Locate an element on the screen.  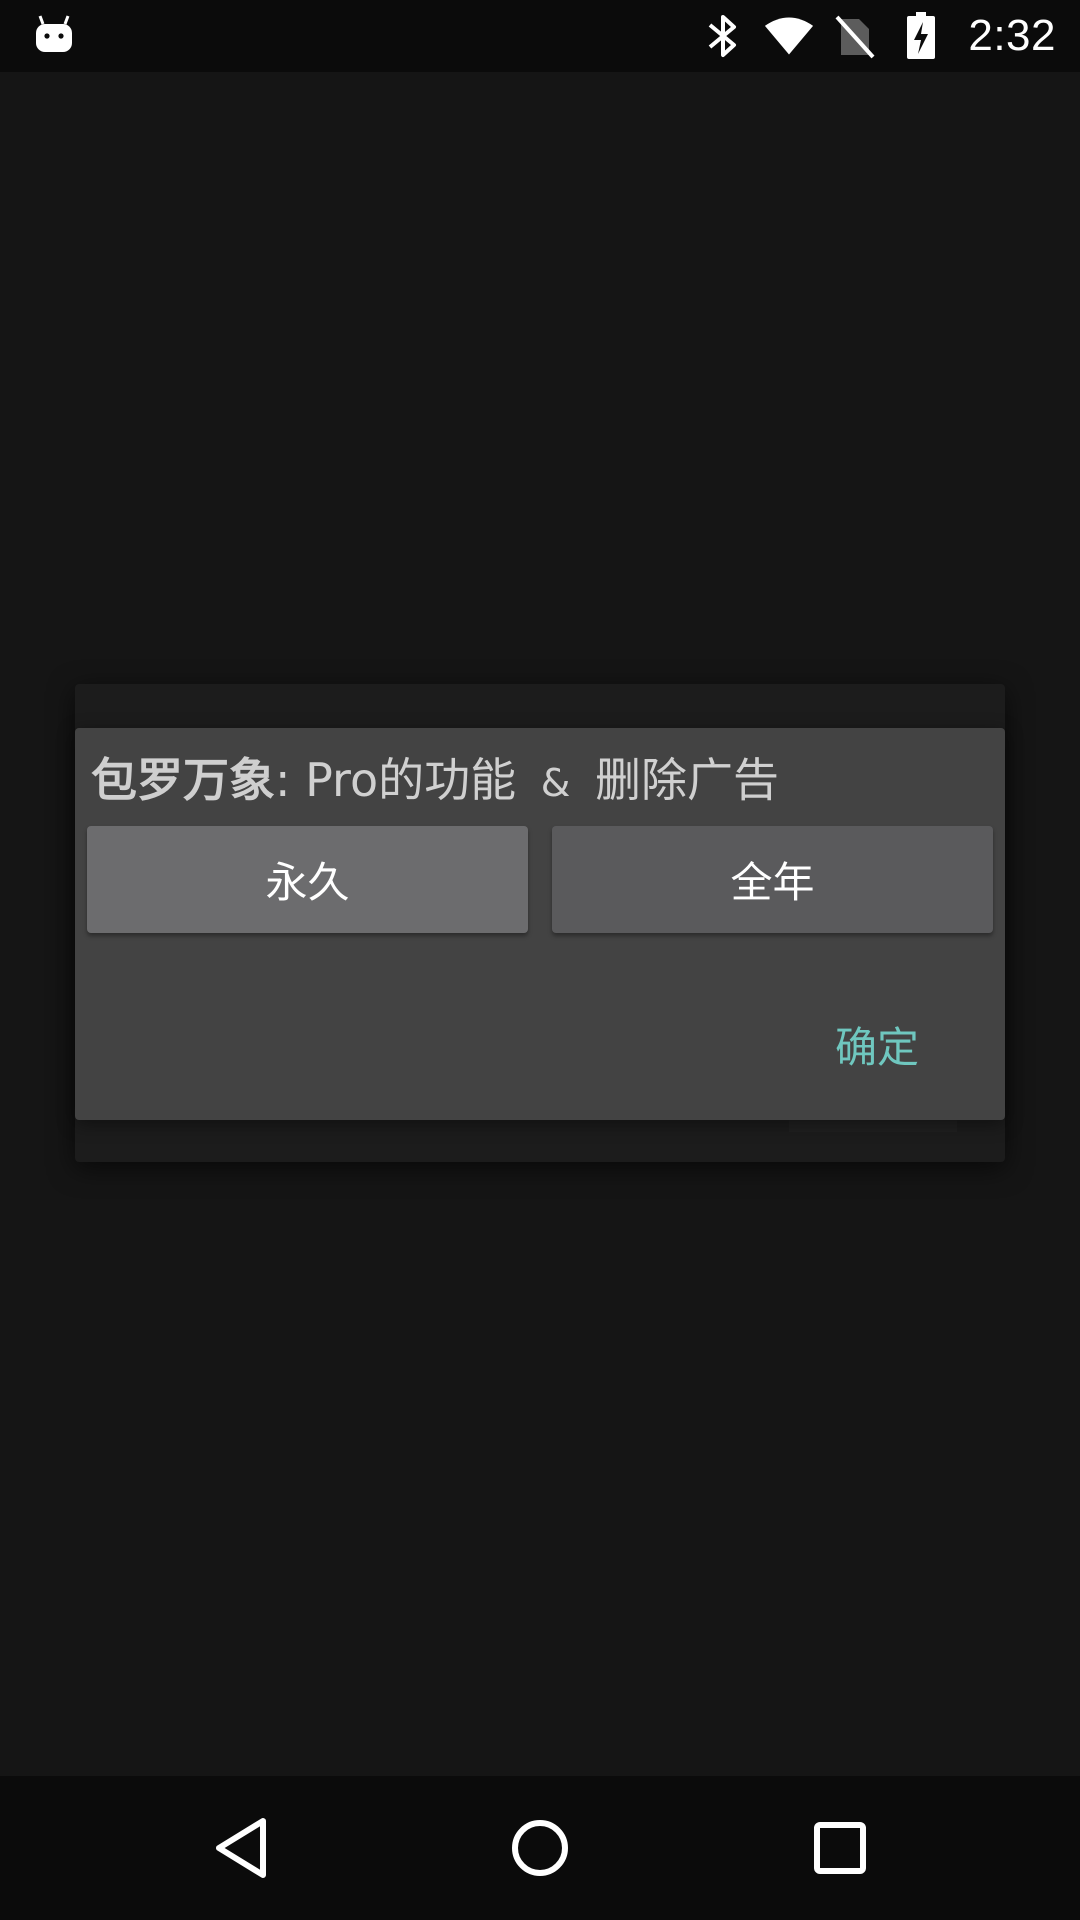
navigation-bar is located at coordinates (540, 1848).